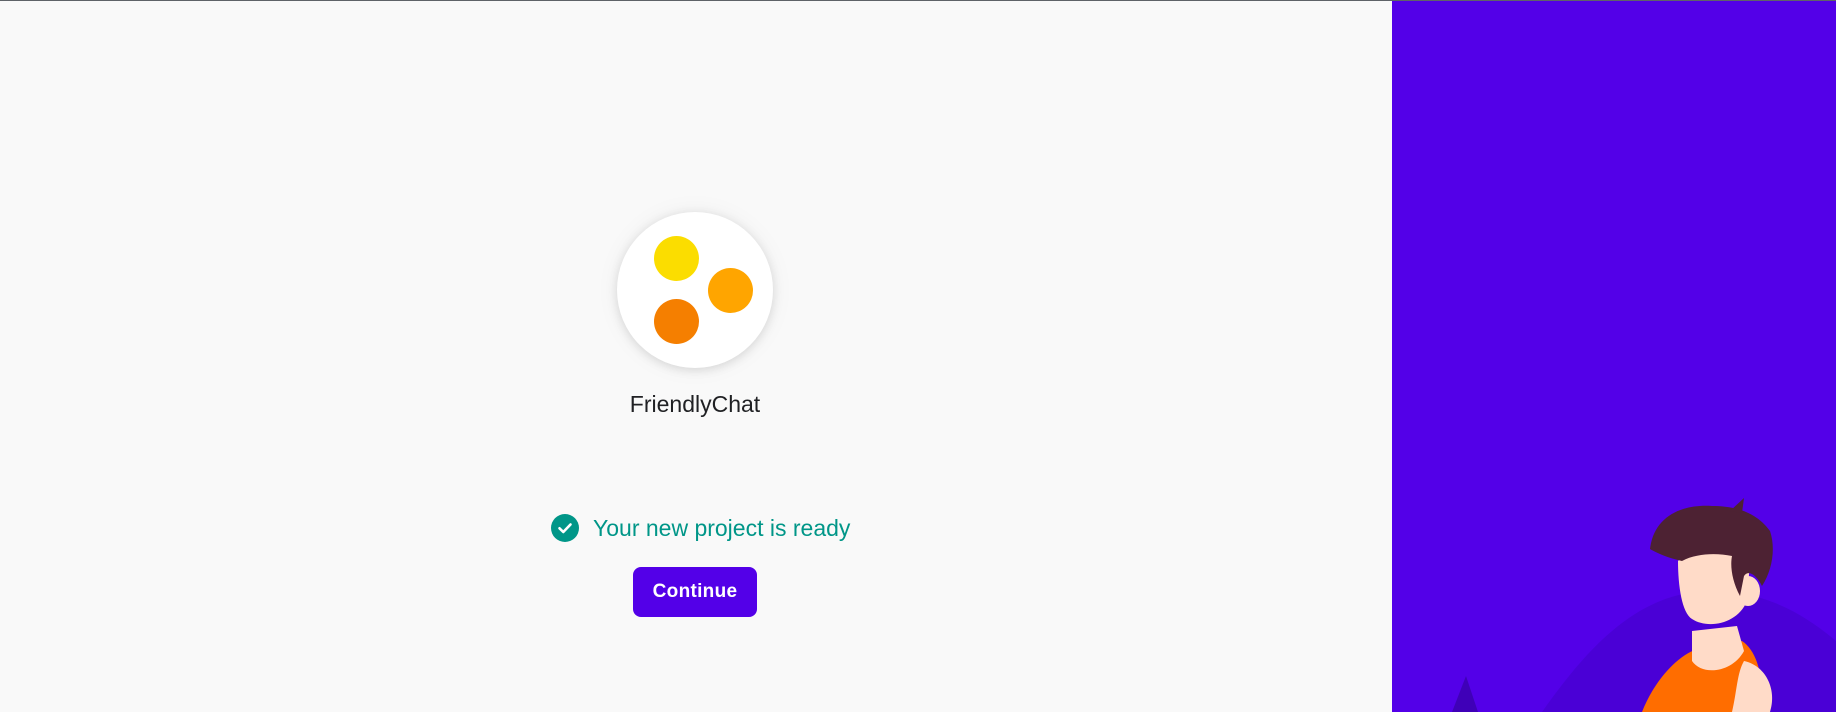  Describe the element at coordinates (1644, 605) in the screenshot. I see `person-illustration` at that location.